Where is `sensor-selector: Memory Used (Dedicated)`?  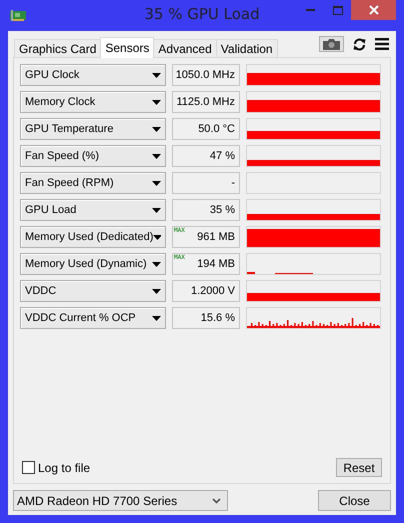 sensor-selector: Memory Used (Dedicated) is located at coordinates (93, 237).